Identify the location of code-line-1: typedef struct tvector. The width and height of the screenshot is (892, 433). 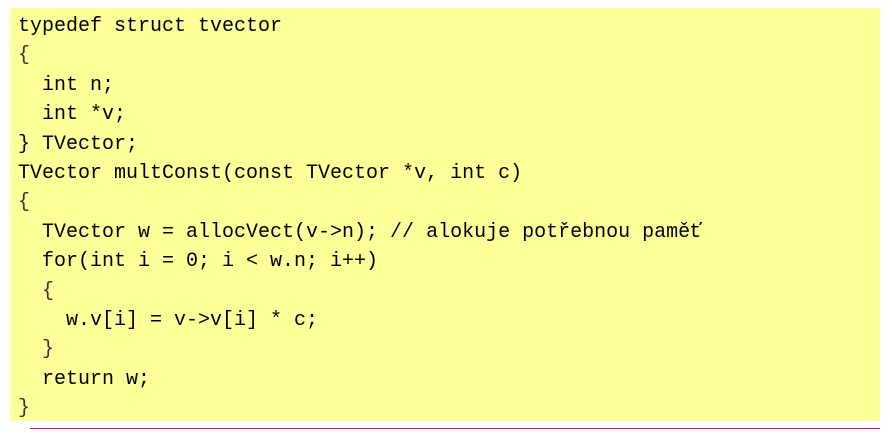
(150, 26).